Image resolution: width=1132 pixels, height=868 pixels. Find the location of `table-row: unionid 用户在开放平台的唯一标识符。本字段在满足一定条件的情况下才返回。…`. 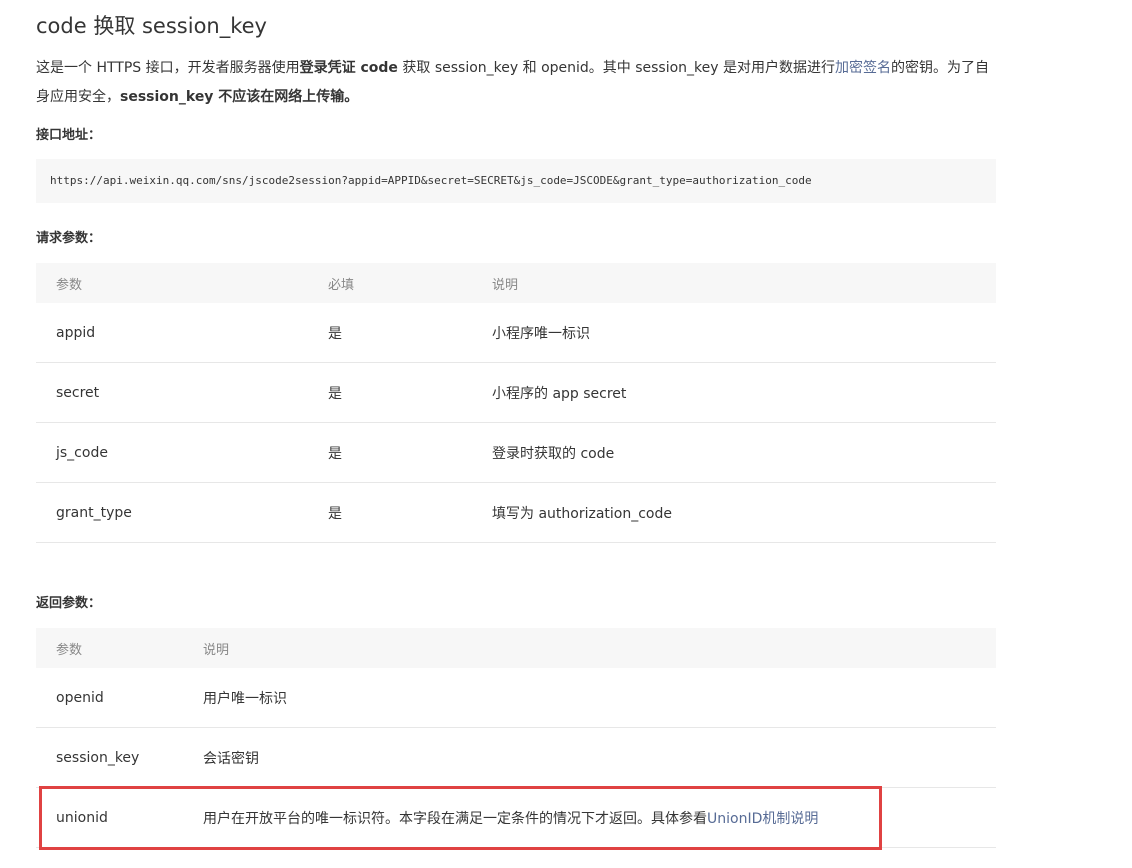

table-row: unionid 用户在开放平台的唯一标识符。本字段在满足一定条件的情况下才返回。… is located at coordinates (516, 817).